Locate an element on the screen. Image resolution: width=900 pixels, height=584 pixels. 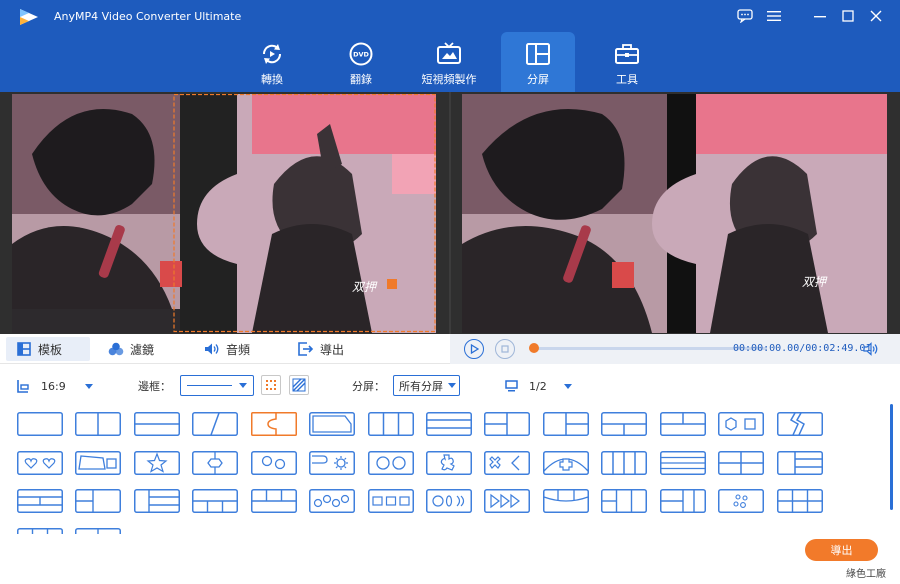
panel-tab-template: 模板 is located at coordinates (48, 349).